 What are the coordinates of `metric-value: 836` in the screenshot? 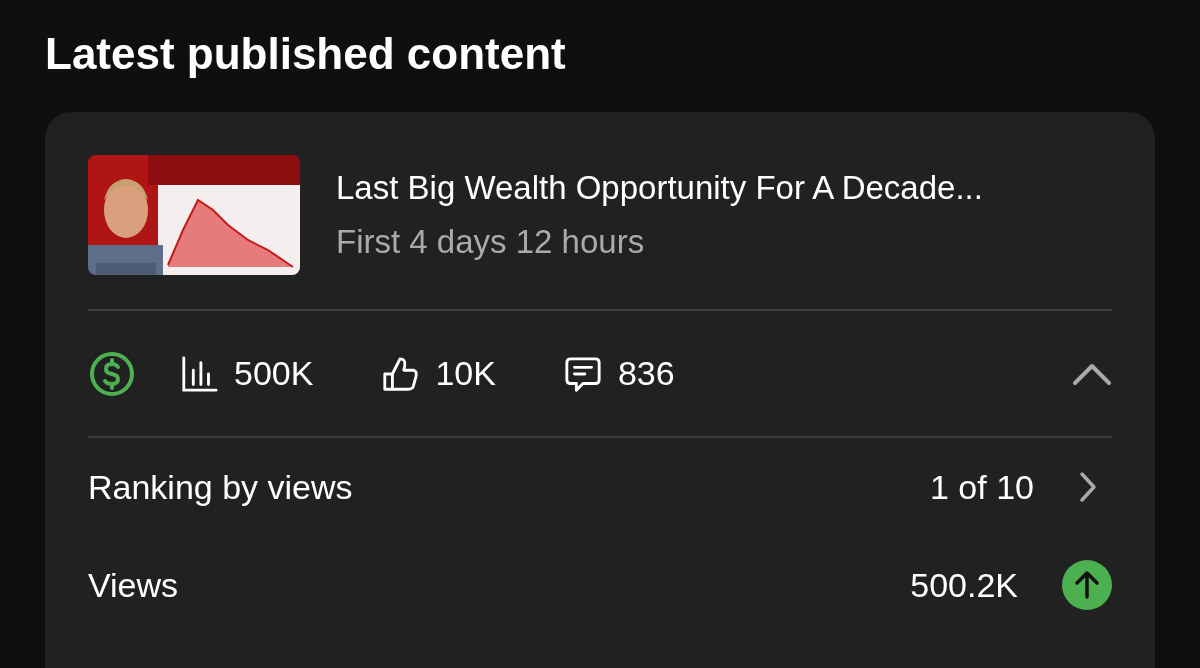 It's located at (646, 373).